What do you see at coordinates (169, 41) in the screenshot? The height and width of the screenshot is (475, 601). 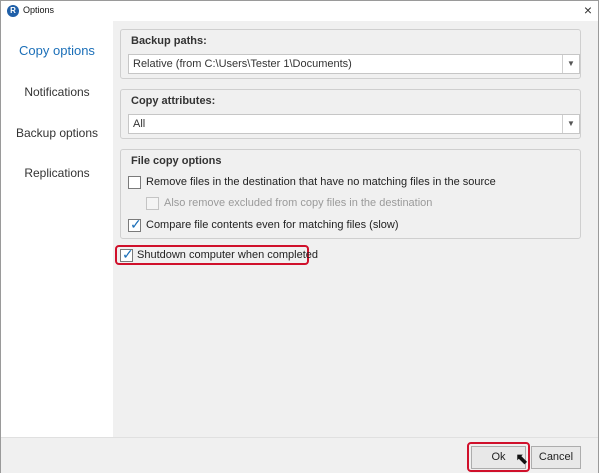 I see `backup-paths-title: Backup paths:` at bounding box center [169, 41].